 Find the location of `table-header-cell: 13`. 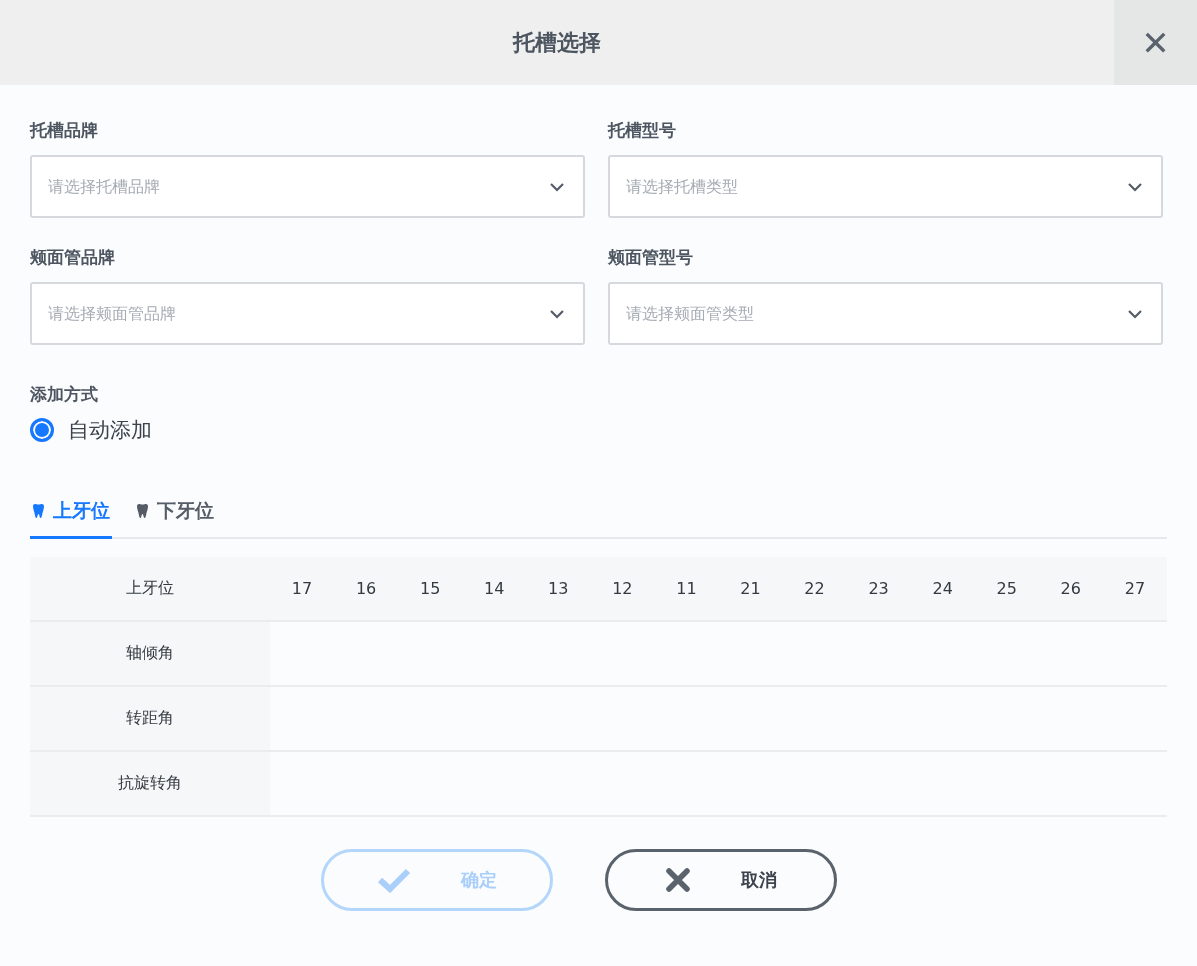

table-header-cell: 13 is located at coordinates (558, 589).